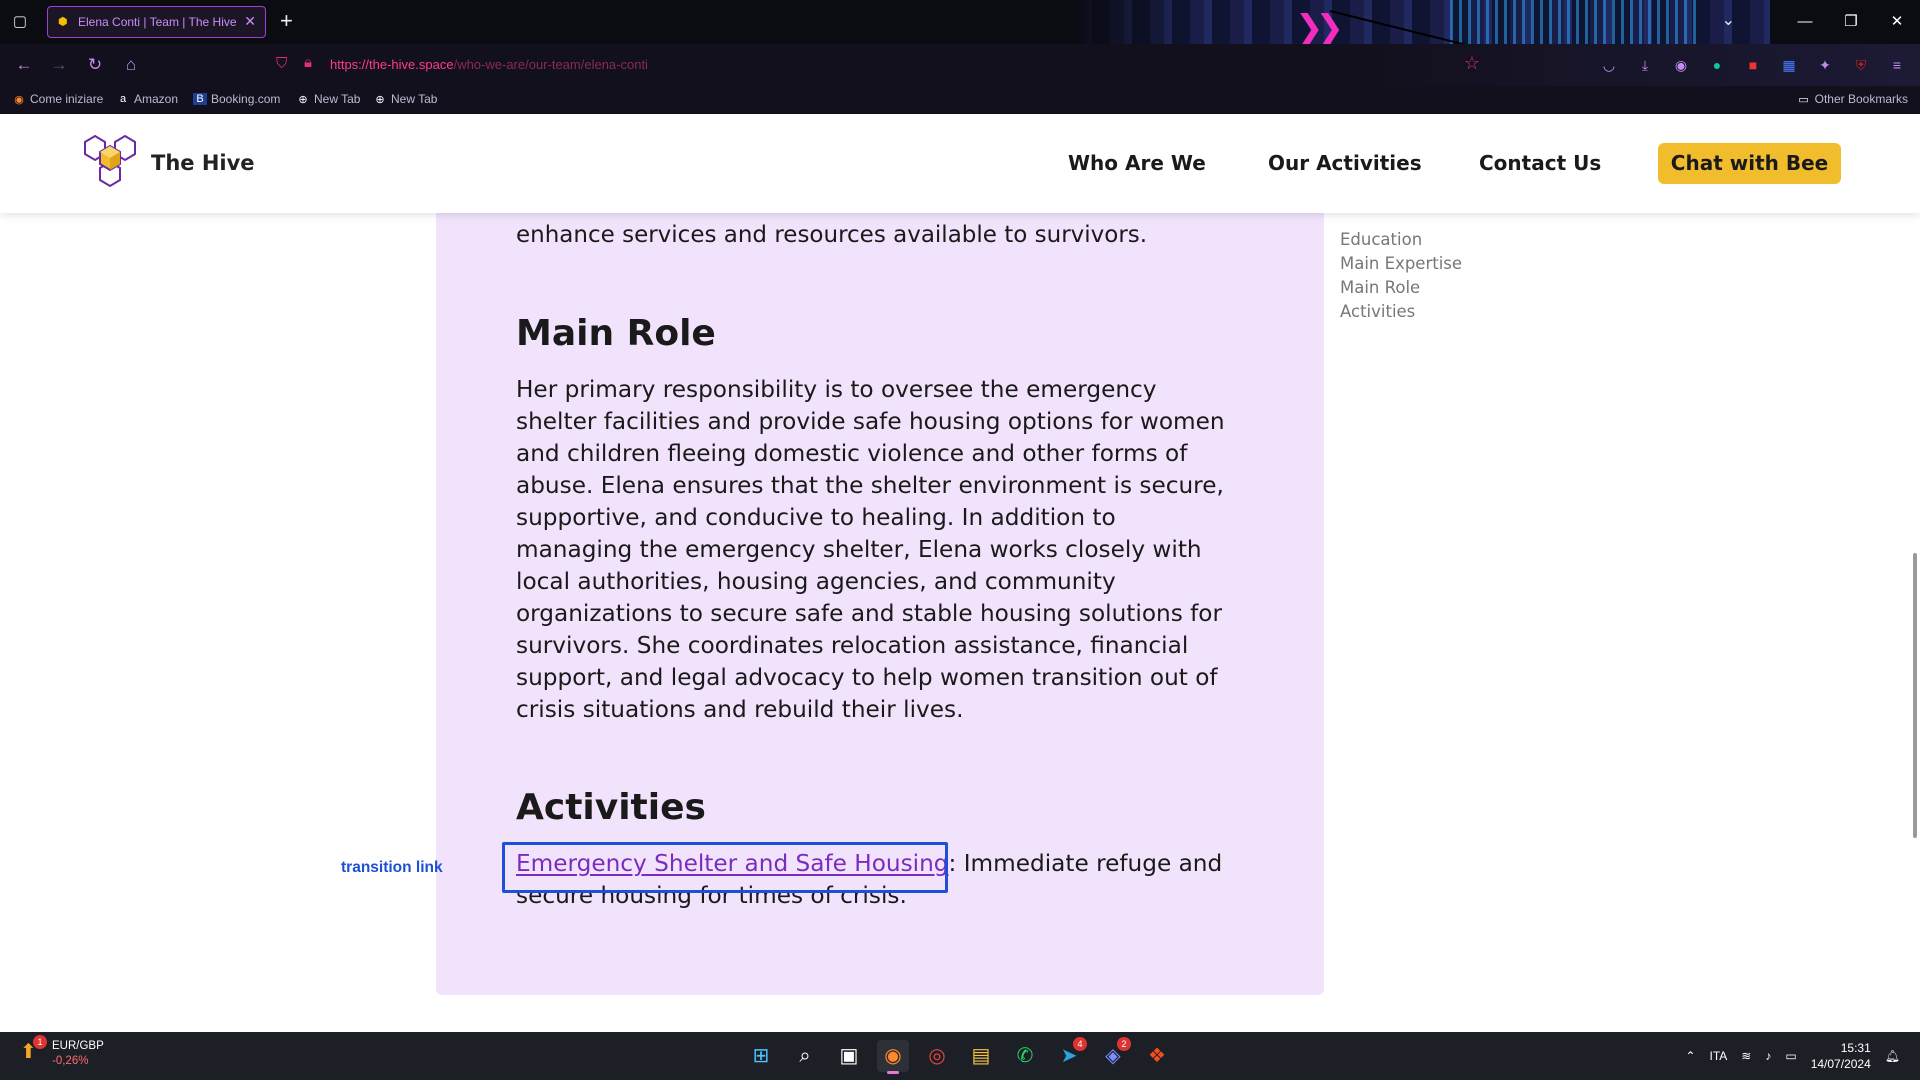 This screenshot has height=1080, width=1920. Describe the element at coordinates (550, 64) in the screenshot. I see `url-path: /who-we-are/our-team/elena-conti` at that location.